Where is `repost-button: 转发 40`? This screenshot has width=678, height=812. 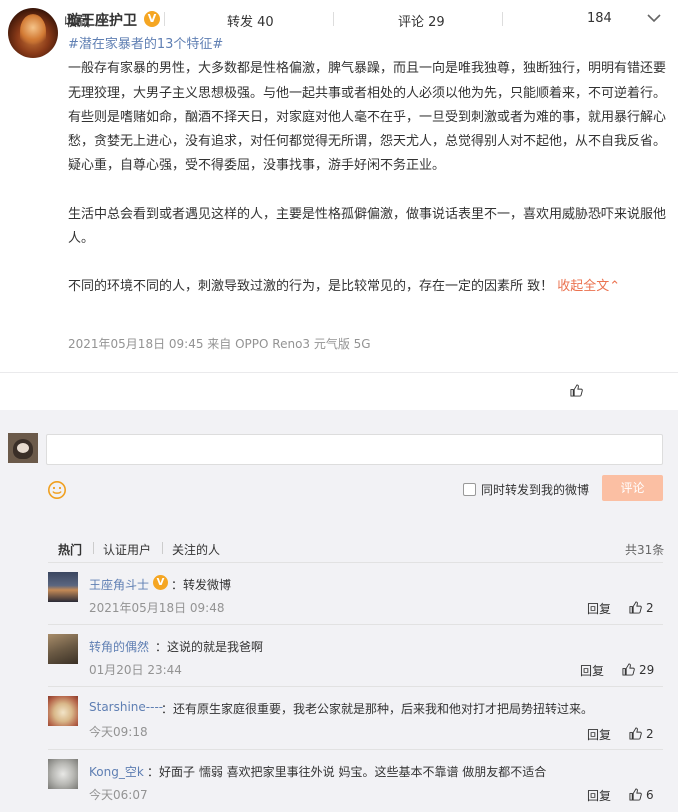 repost-button: 转发 40 is located at coordinates (250, 20).